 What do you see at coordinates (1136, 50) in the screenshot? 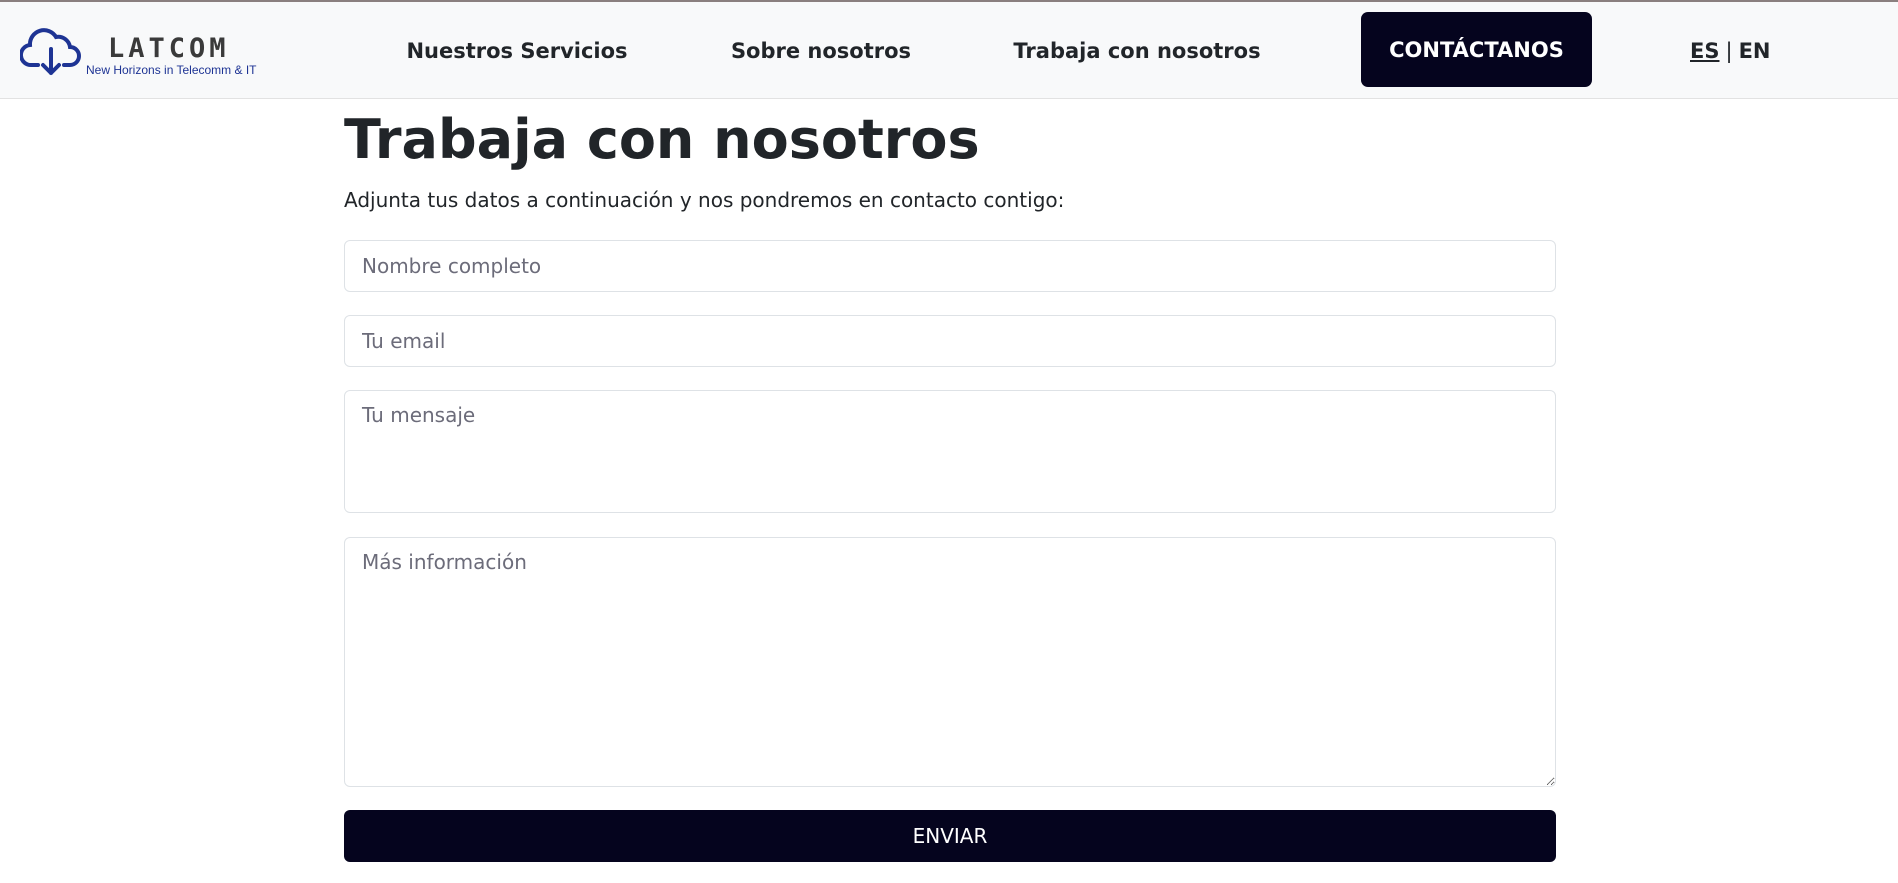
I see `nav-trabaja-con-nosotros: Trabaja con nosotros` at bounding box center [1136, 50].